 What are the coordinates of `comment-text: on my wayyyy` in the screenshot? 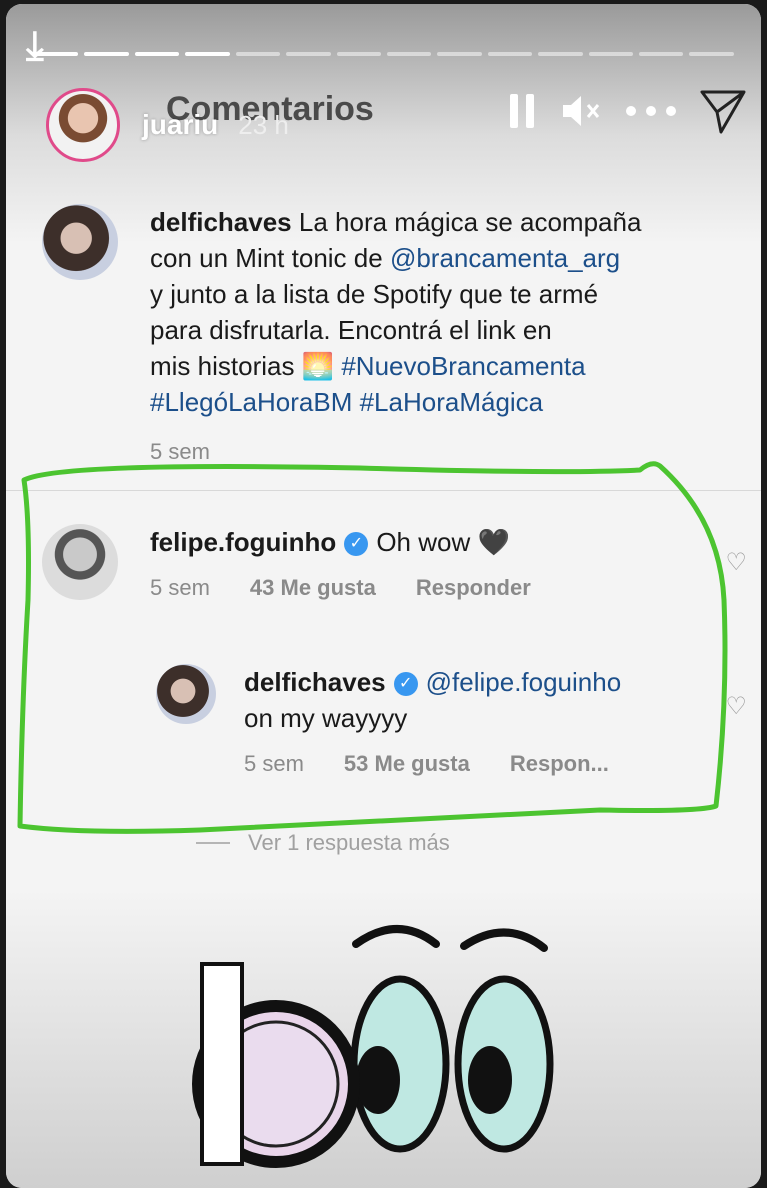 It's located at (326, 718).